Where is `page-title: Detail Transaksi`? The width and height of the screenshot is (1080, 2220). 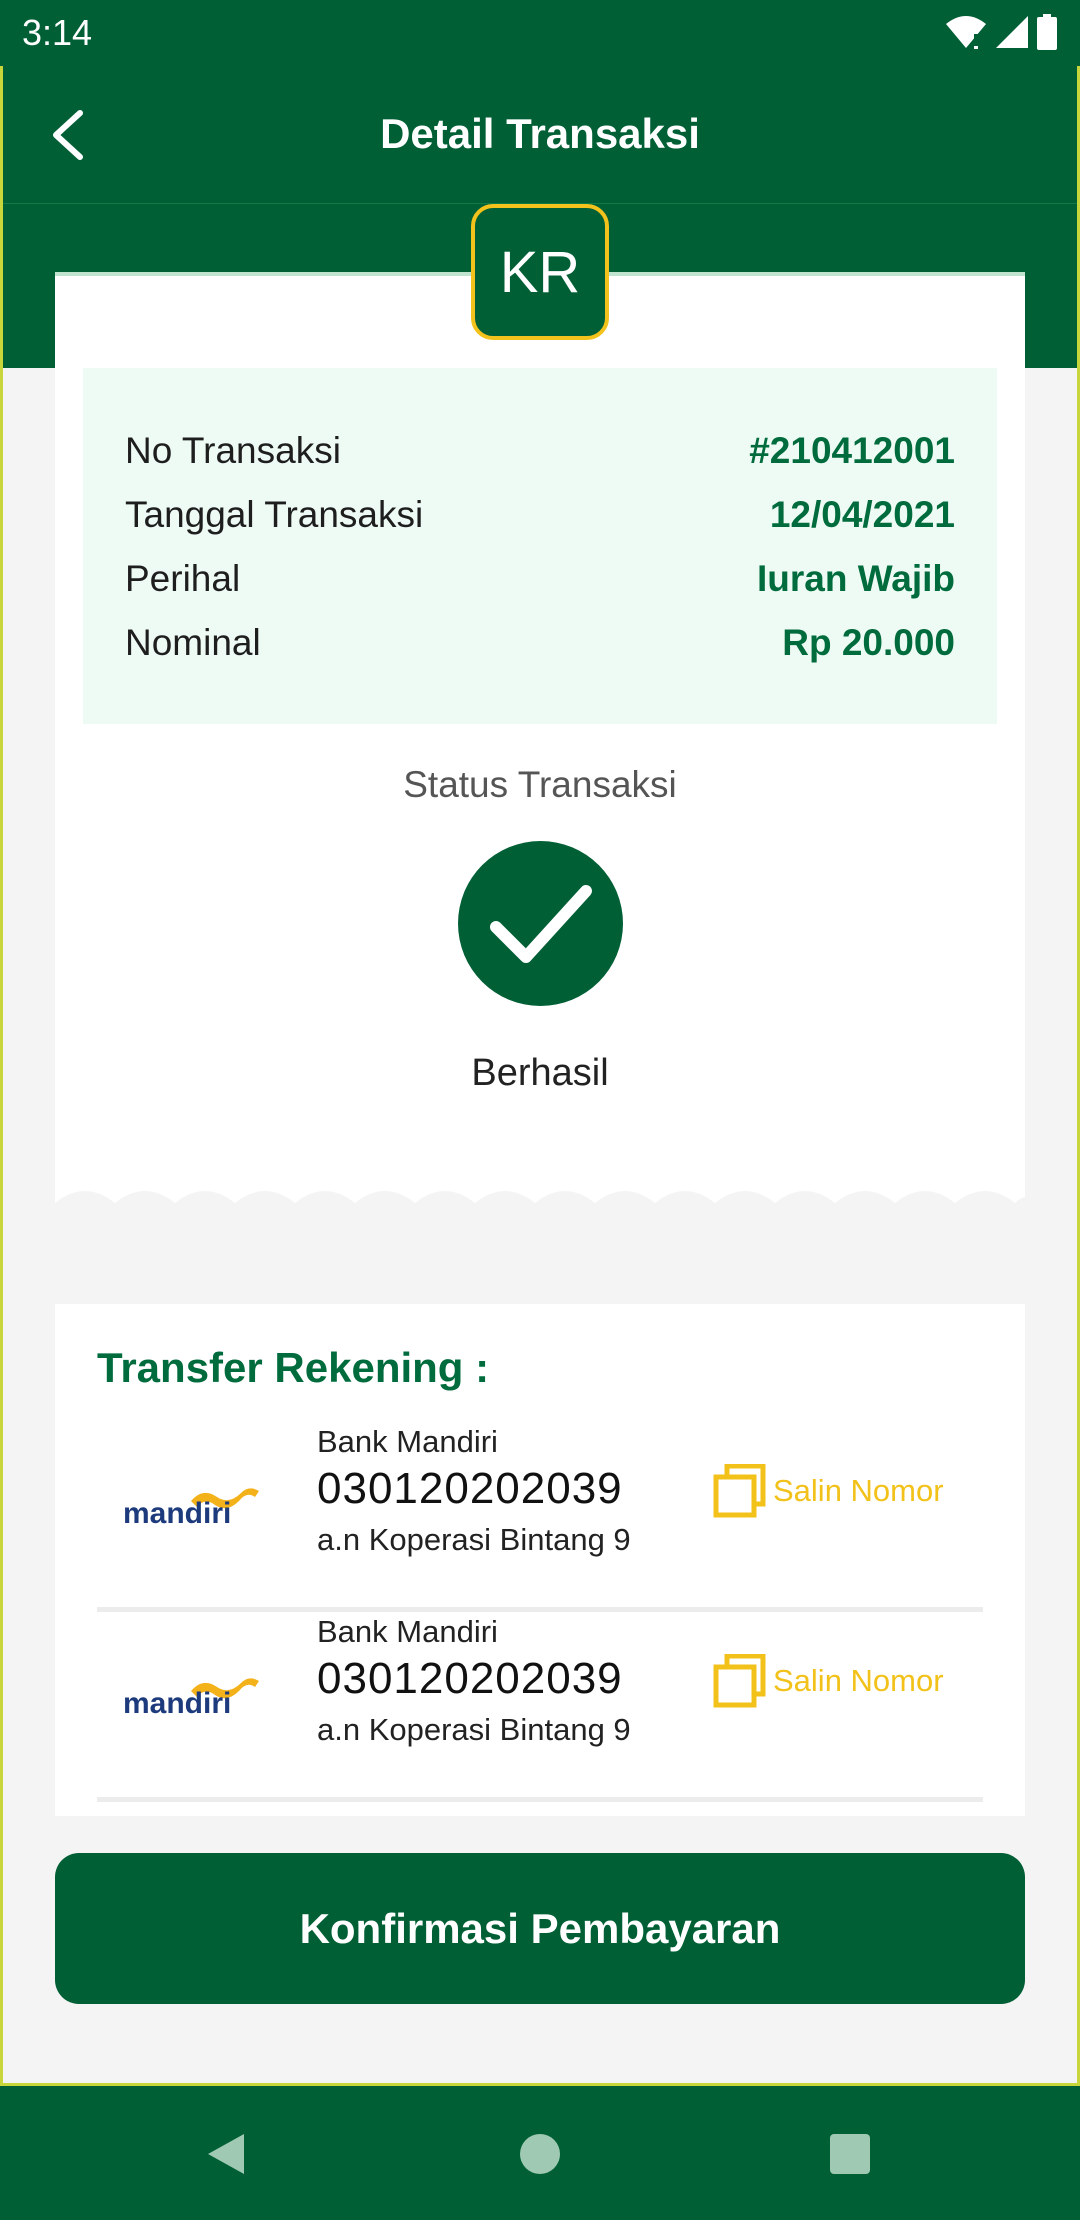
page-title: Detail Transaksi is located at coordinates (540, 133).